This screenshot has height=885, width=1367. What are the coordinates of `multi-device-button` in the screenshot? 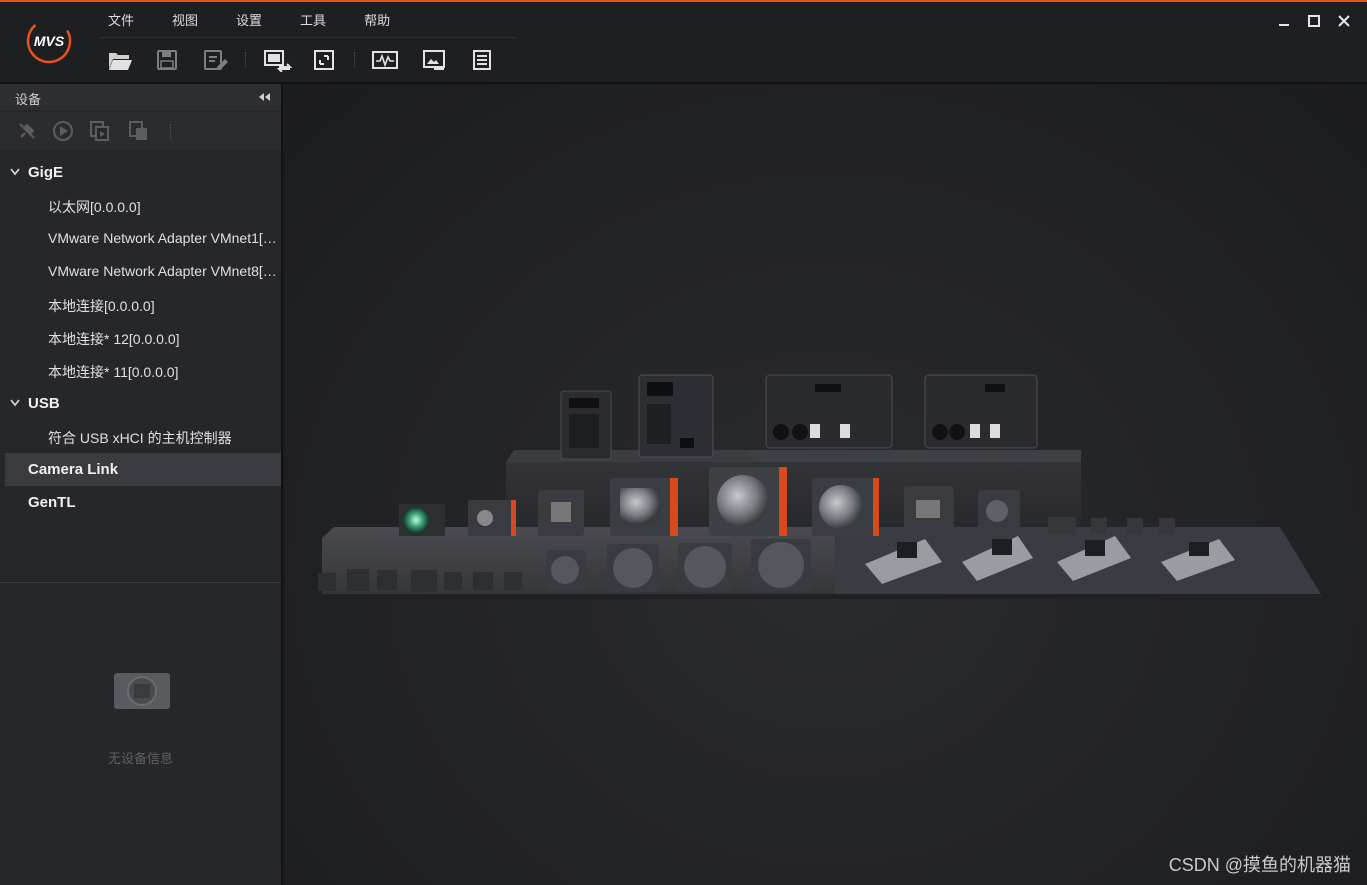 It's located at (139, 131).